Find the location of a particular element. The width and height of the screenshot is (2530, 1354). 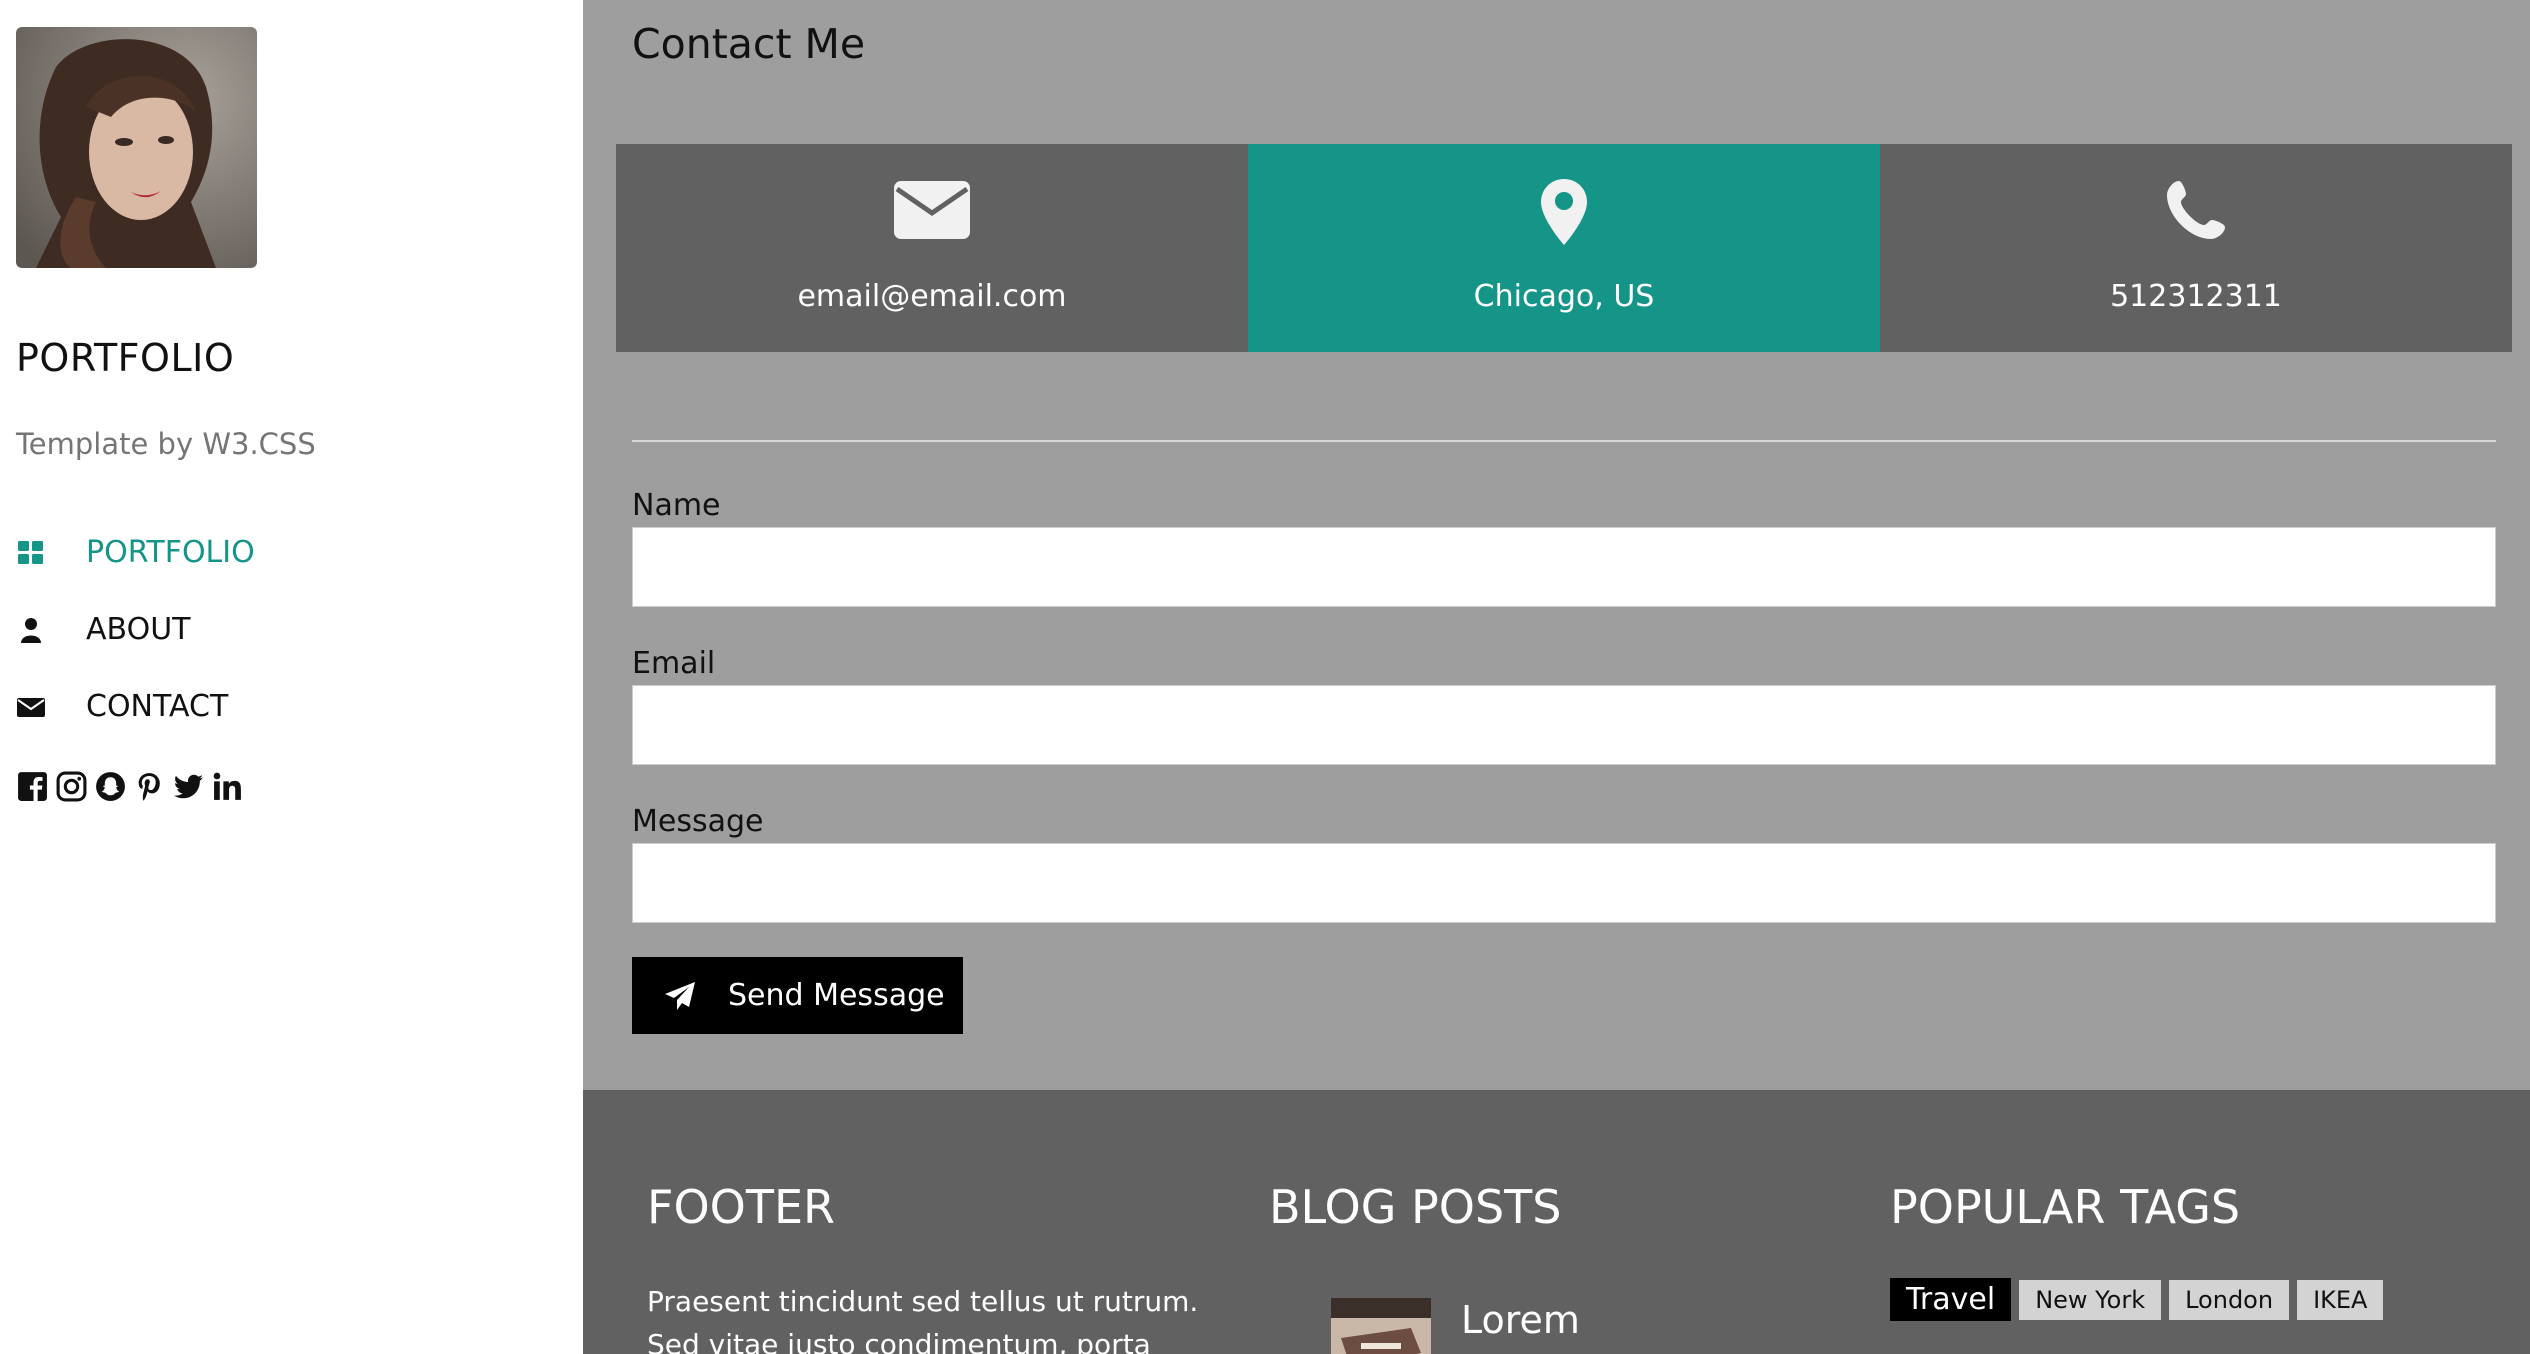

send-message-button: Send Message is located at coordinates (797, 995).